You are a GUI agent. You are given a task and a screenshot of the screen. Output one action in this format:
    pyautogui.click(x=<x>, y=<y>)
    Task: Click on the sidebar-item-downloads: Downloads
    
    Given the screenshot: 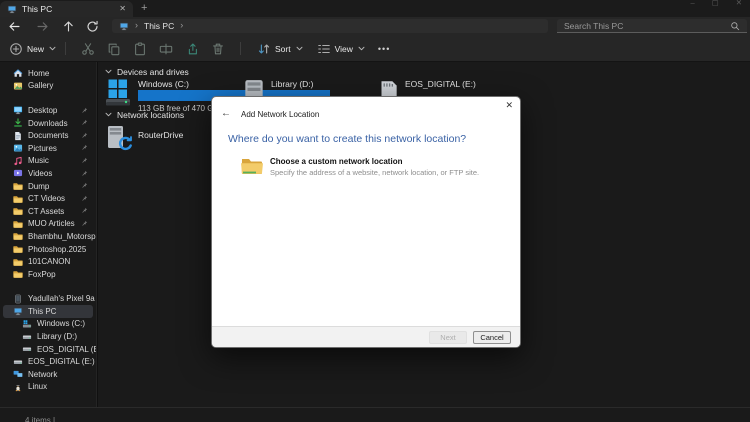 What is the action you would take?
    pyautogui.click(x=48, y=123)
    